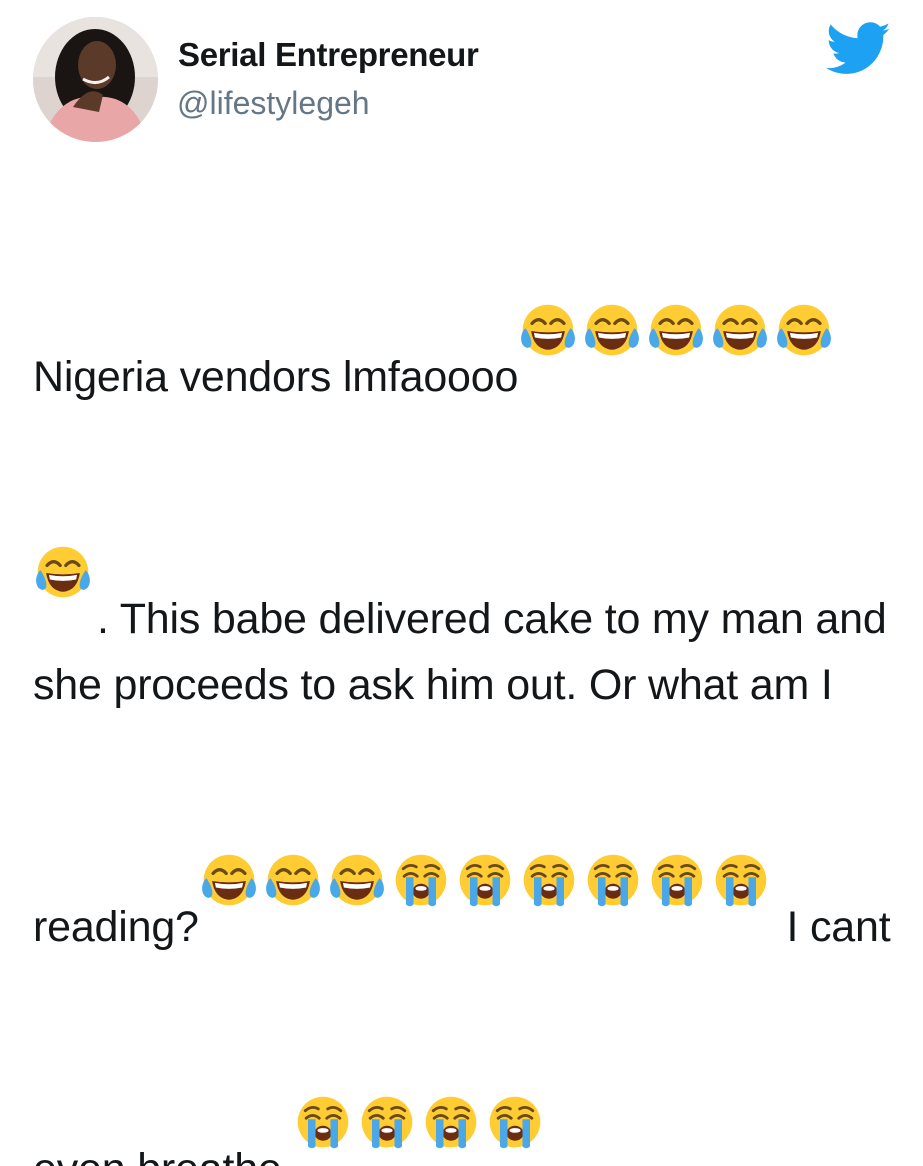 This screenshot has height=1166, width=923. Describe the element at coordinates (276, 377) in the screenshot. I see `tweet-text-segment: Nigeria vendors lmfaoooo` at that location.